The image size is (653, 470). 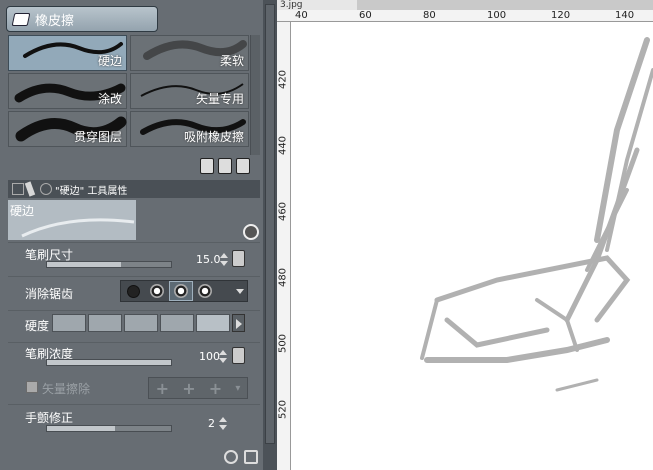 I want to click on prop-brush-size: 笔刷尺寸 15.0, so click(x=134, y=259).